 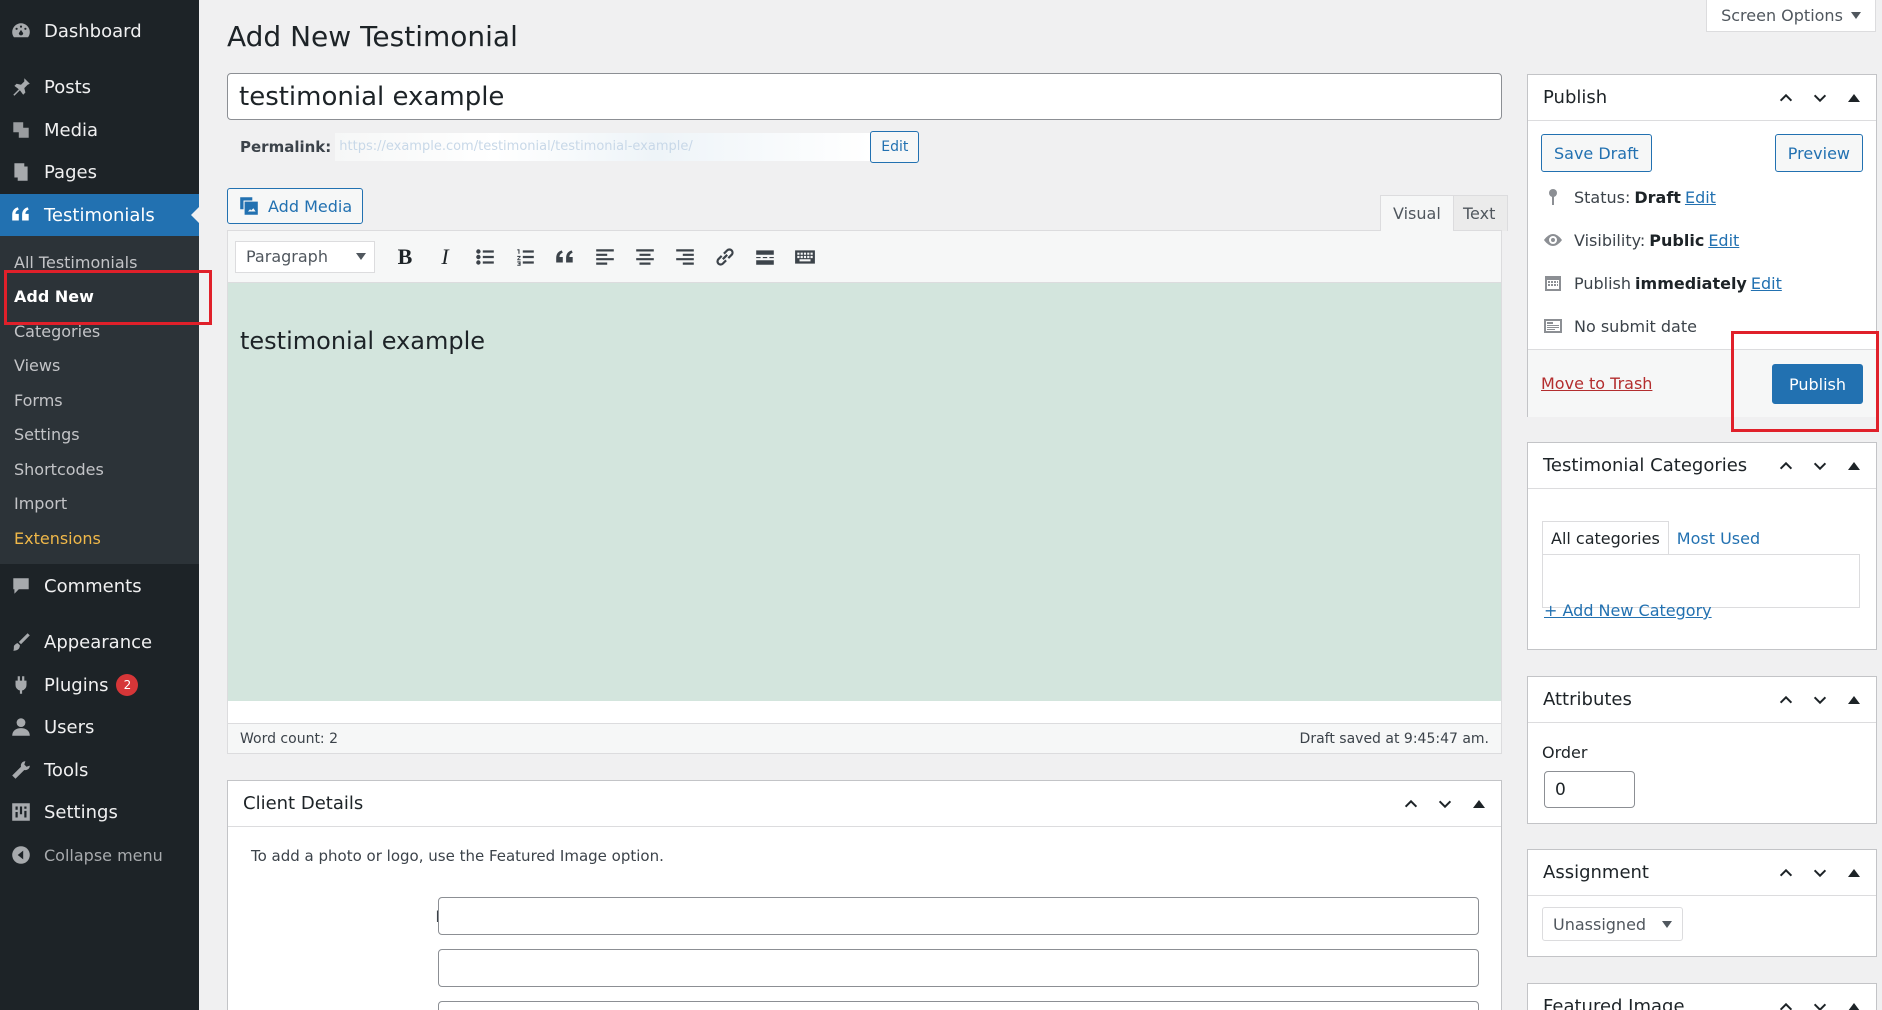 What do you see at coordinates (895, 147) in the screenshot?
I see `permalink-edit-button: Edit` at bounding box center [895, 147].